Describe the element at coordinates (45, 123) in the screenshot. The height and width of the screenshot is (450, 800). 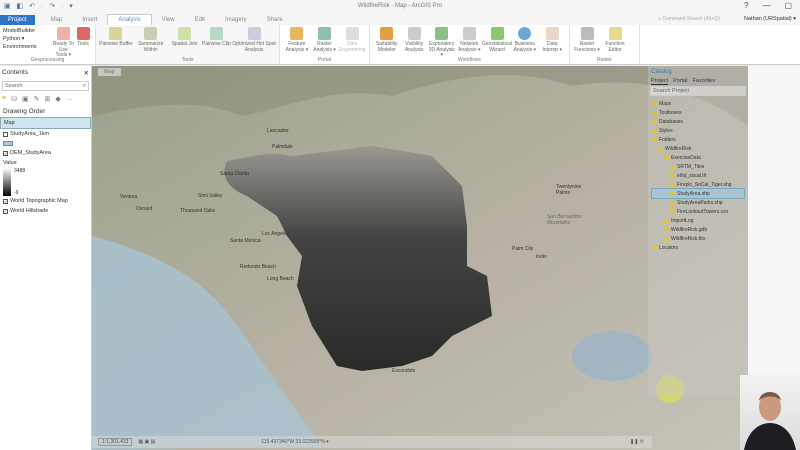
I see `map-item: Map` at that location.